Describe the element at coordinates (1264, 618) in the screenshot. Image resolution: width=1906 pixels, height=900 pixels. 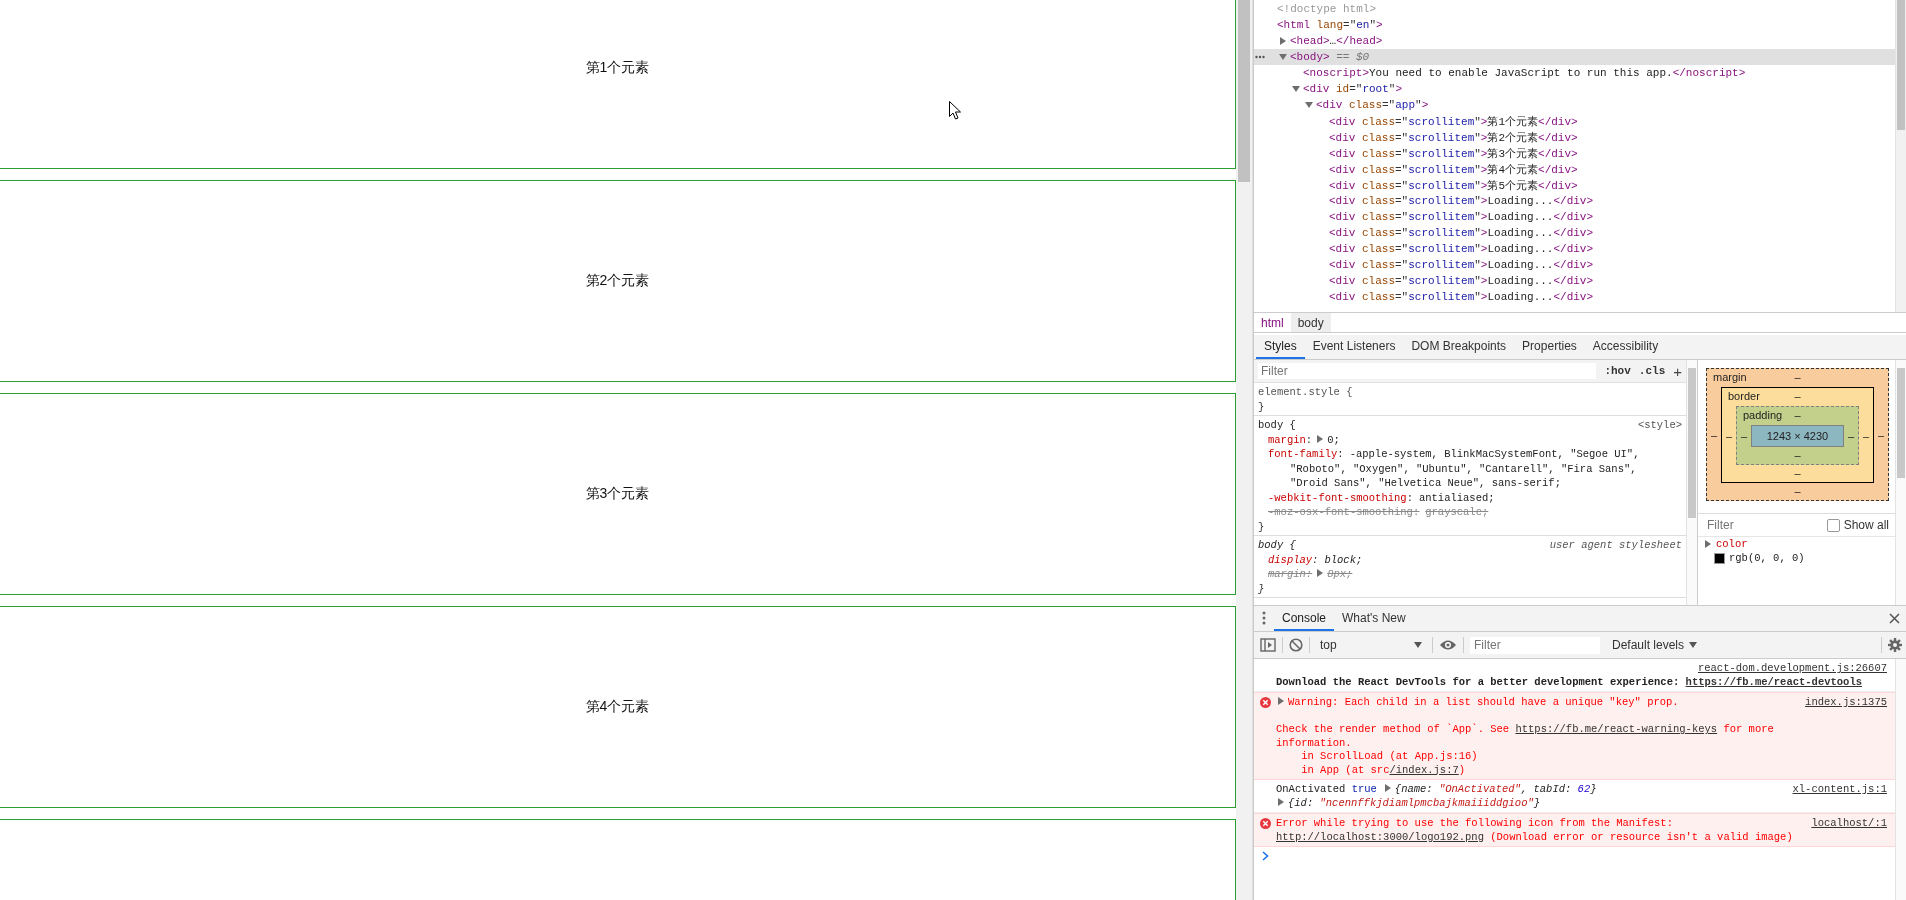
I see `more-options-icon` at that location.